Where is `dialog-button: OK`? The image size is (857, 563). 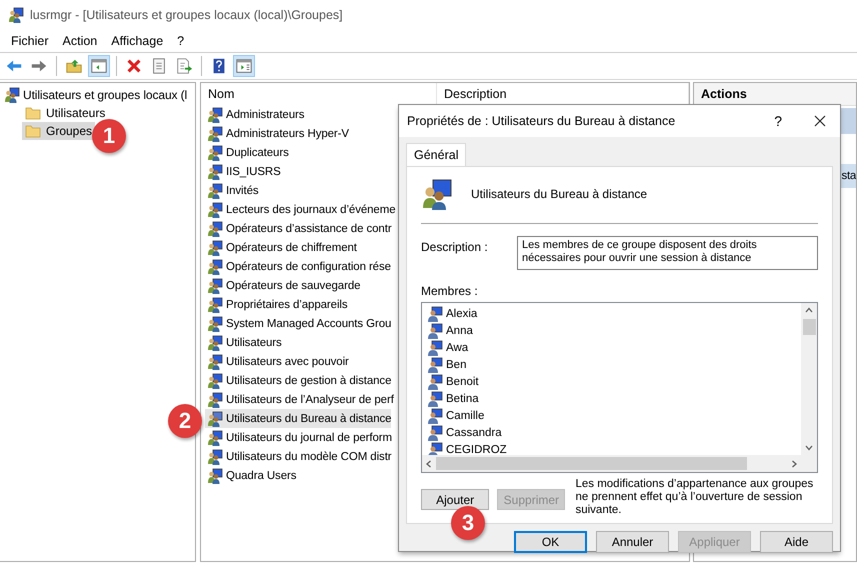 dialog-button: OK is located at coordinates (550, 542).